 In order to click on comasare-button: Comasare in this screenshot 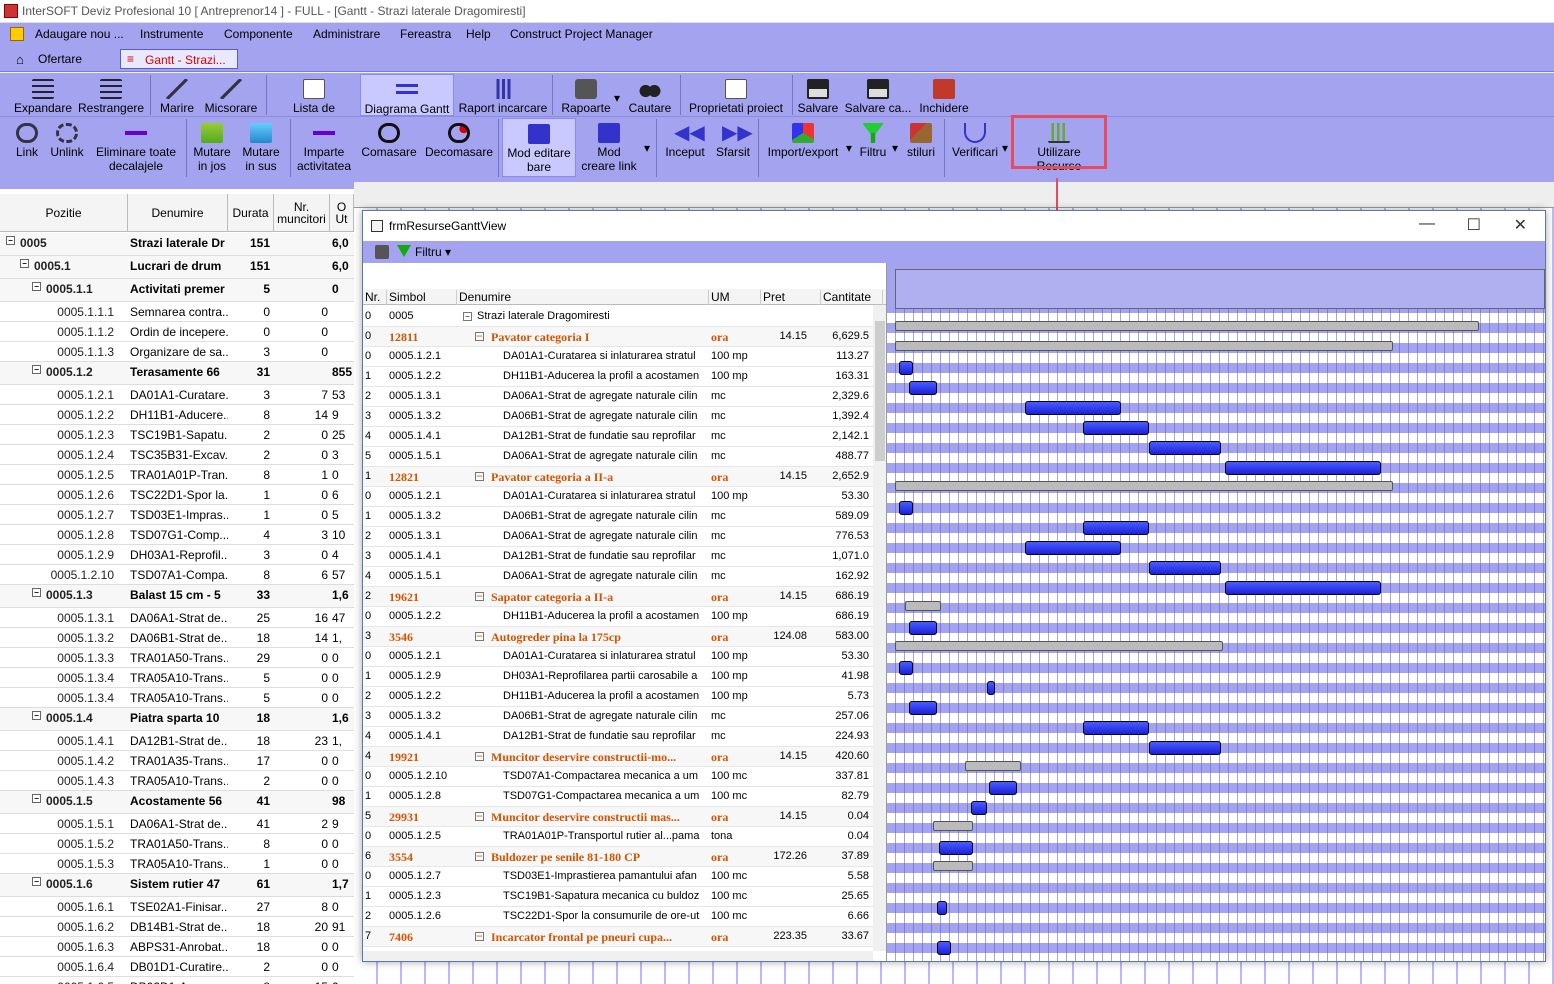, I will do `click(389, 141)`.